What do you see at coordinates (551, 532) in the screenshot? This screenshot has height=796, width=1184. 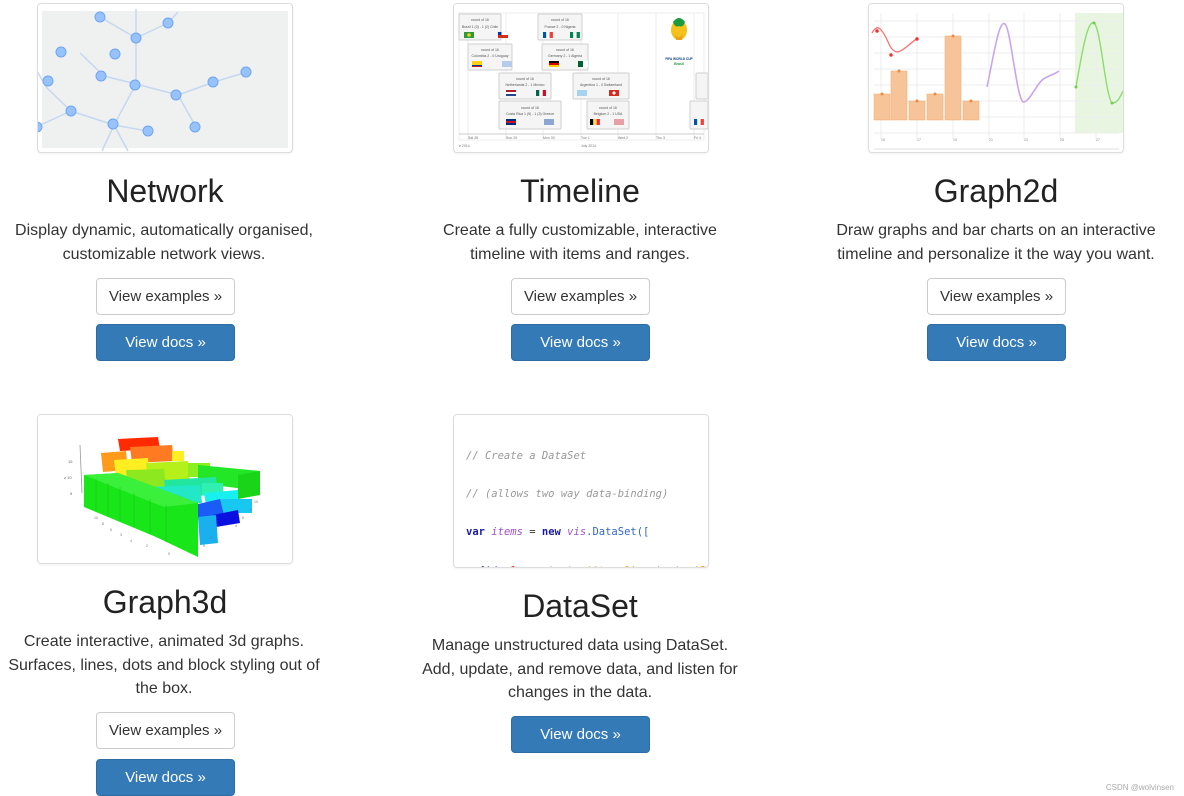 I see `code-keyword: new` at bounding box center [551, 532].